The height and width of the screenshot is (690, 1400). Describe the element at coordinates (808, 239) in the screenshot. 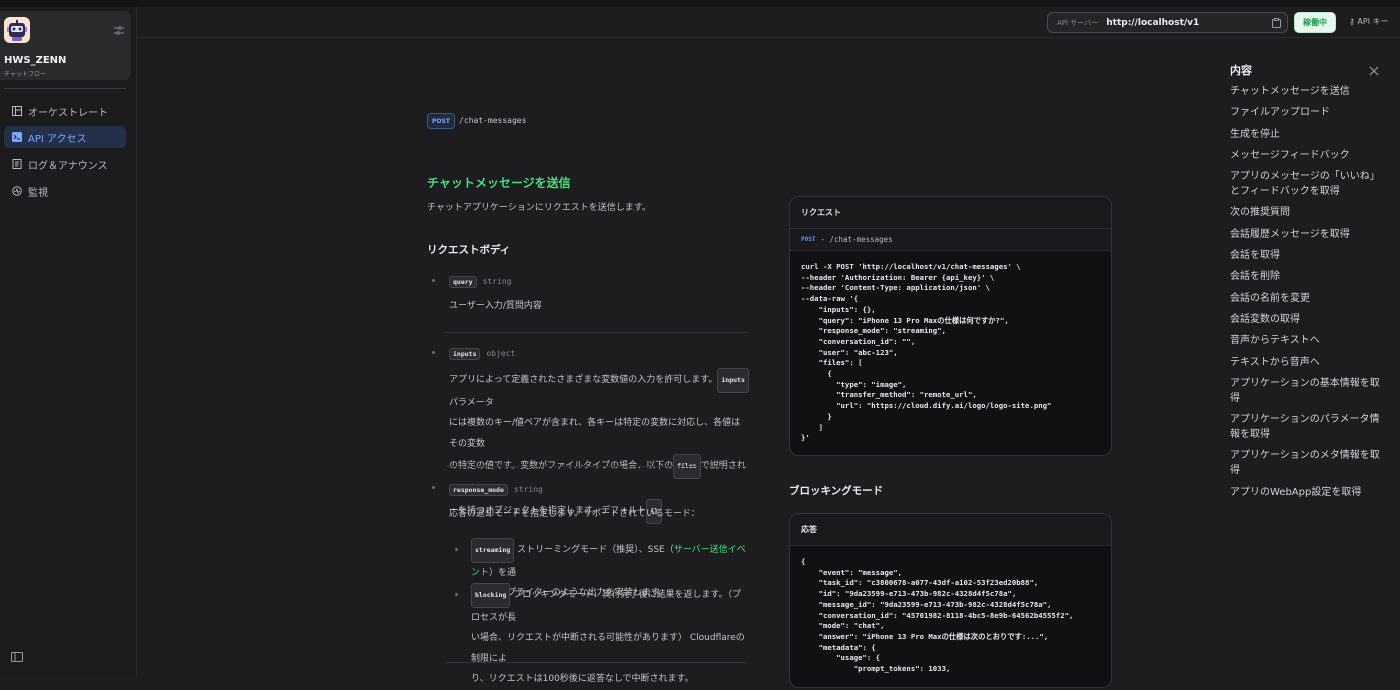

I see `method-label: POST` at that location.